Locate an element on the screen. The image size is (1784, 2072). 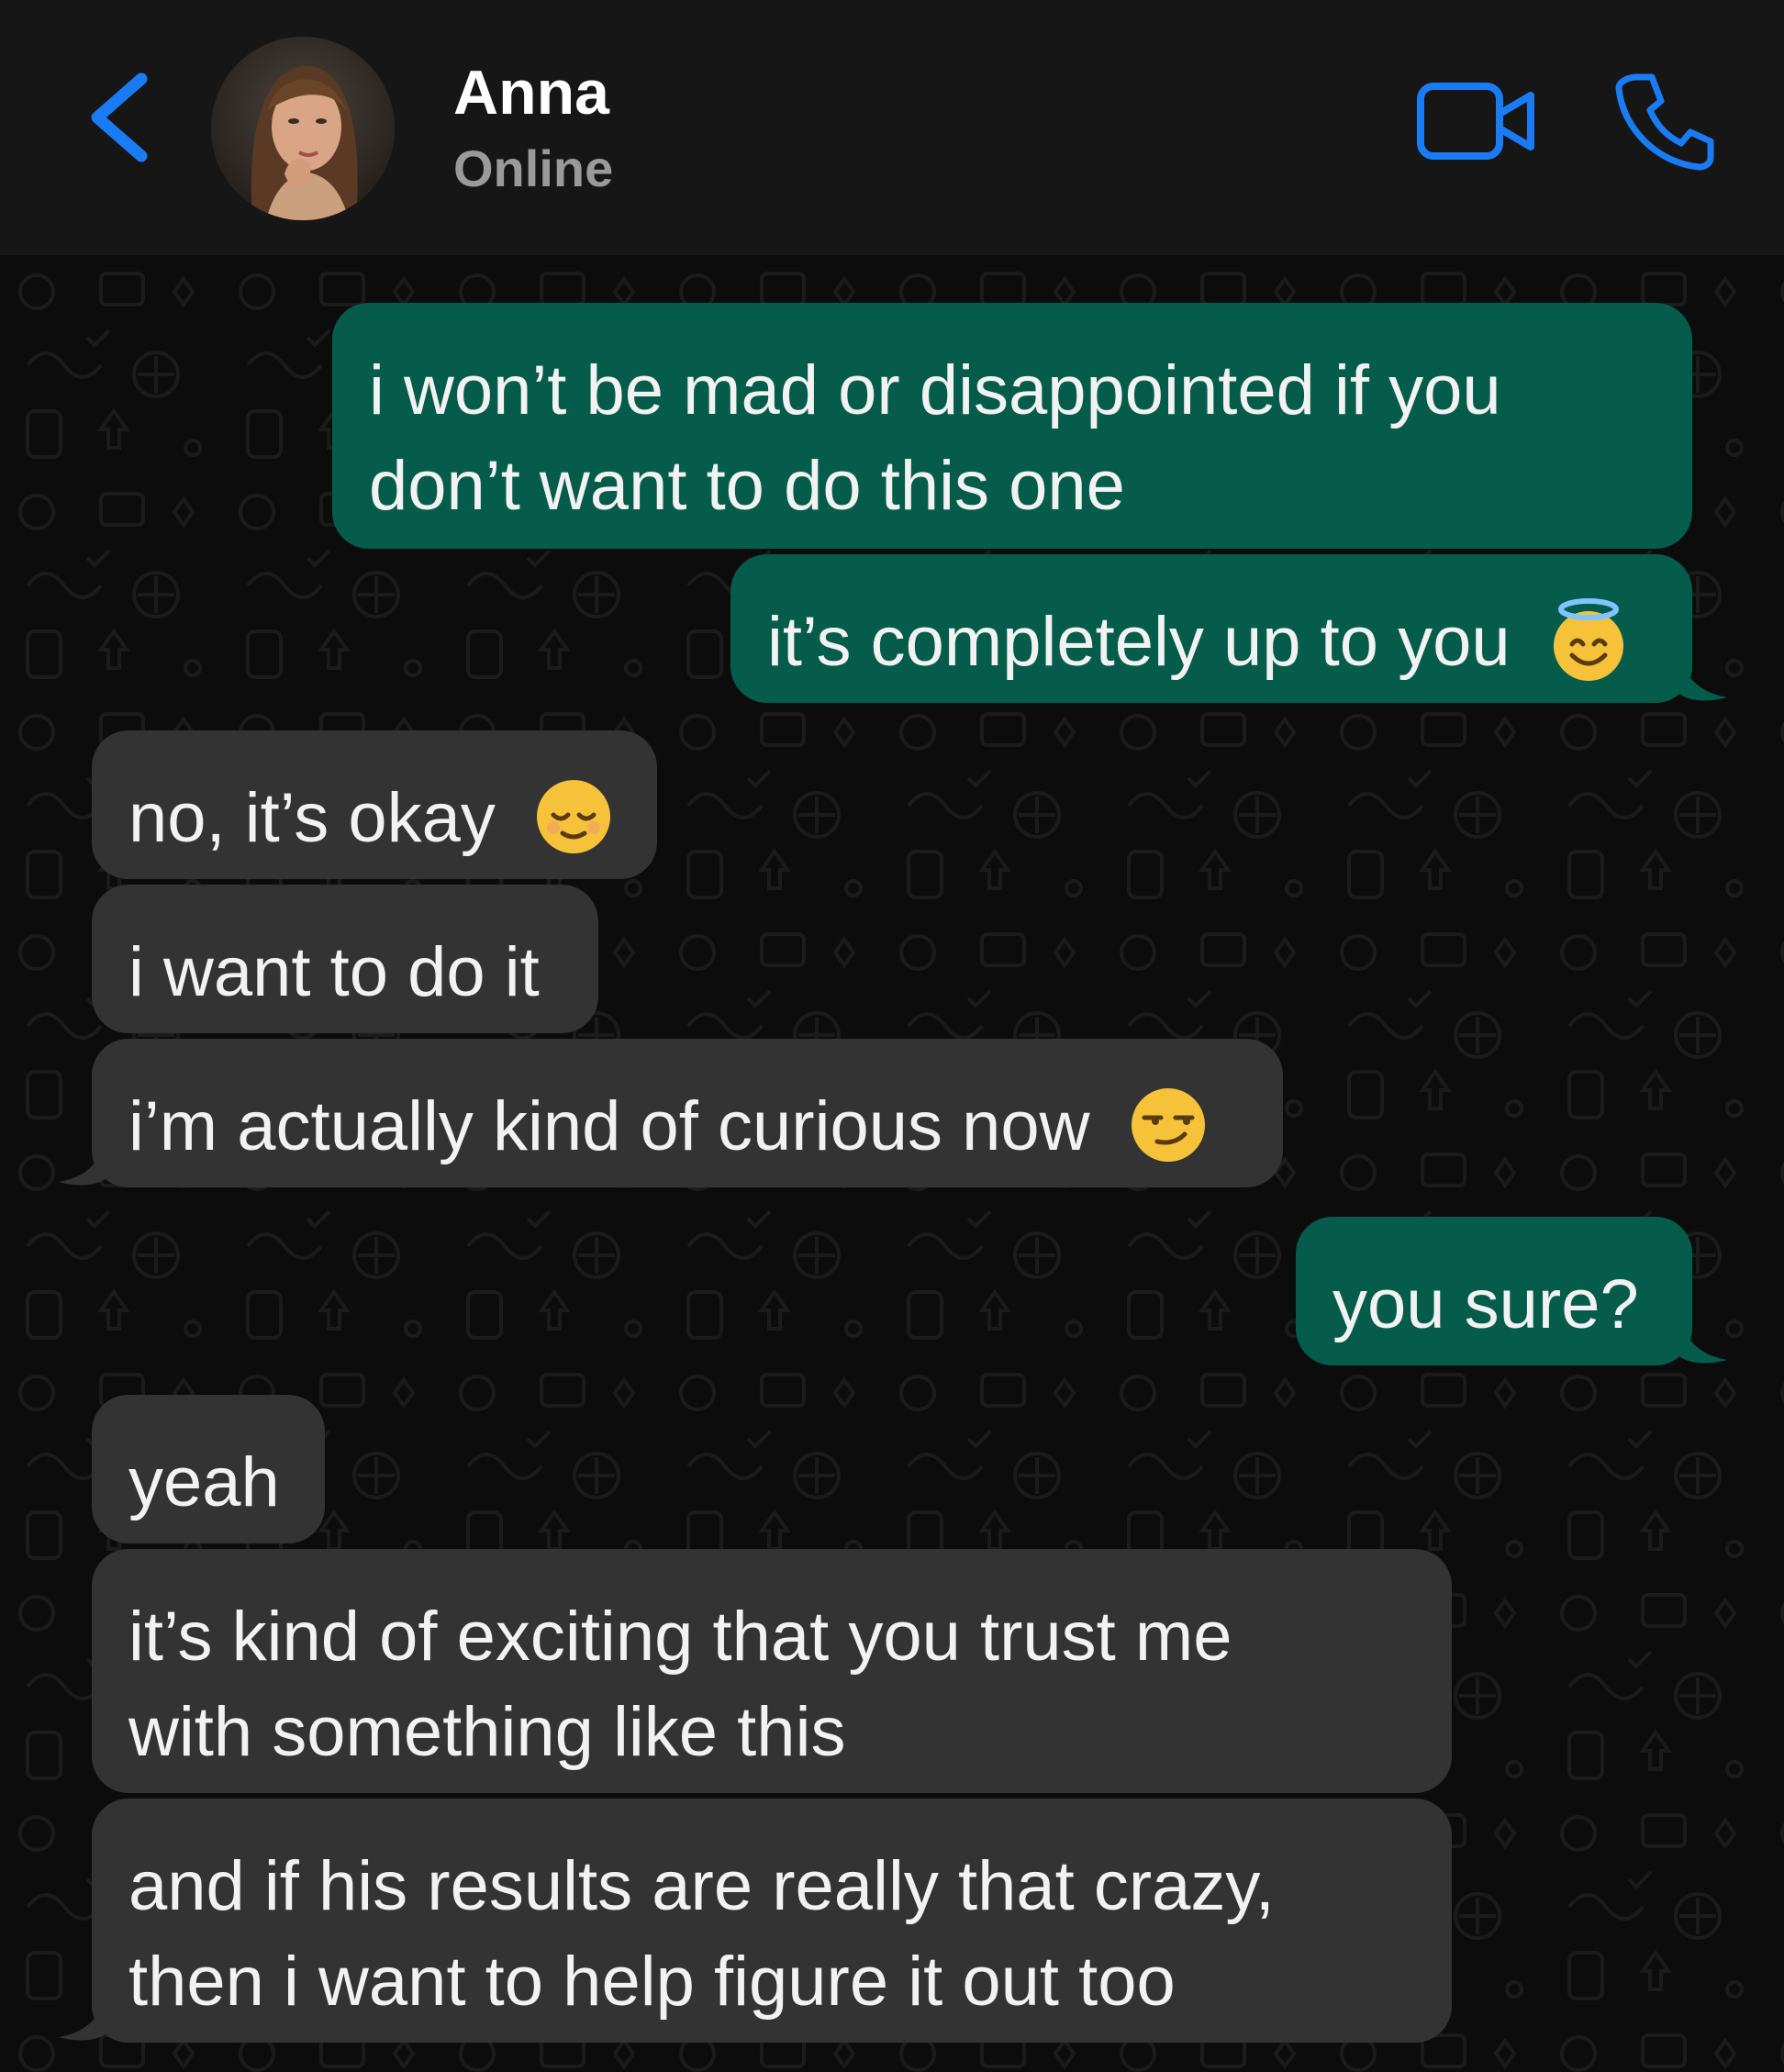
message-bubble-incoming: i want to do it is located at coordinates (345, 959).